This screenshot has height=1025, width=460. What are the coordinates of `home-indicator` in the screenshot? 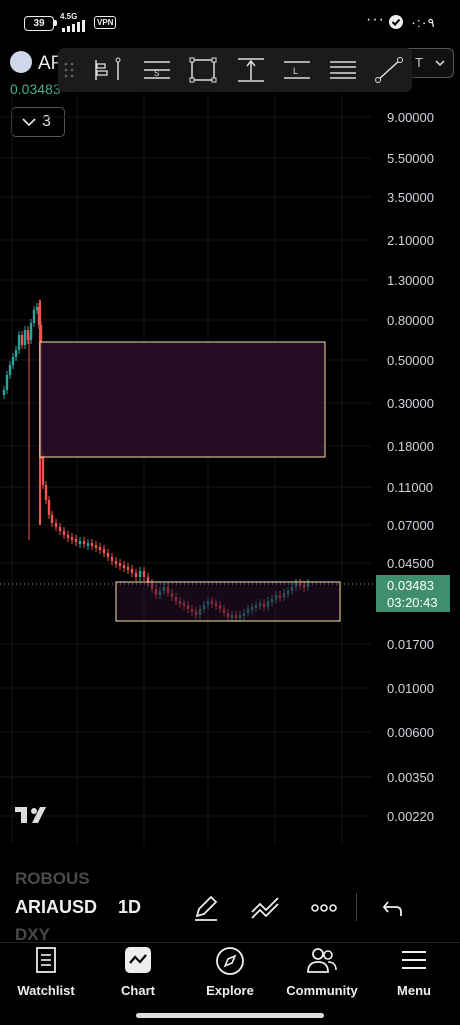 It's located at (230, 1015).